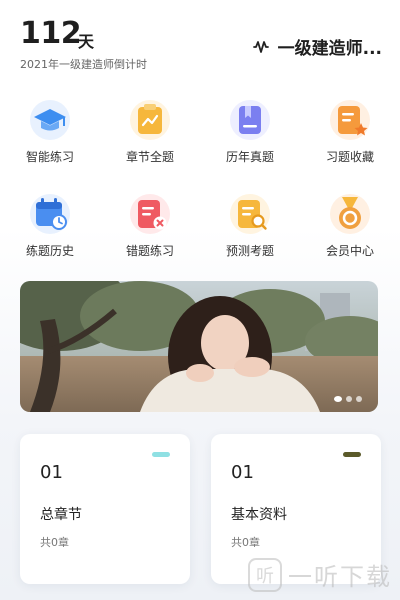 Image resolution: width=400 pixels, height=600 pixels. What do you see at coordinates (150, 120) in the screenshot?
I see `chart-clipboard-icon` at bounding box center [150, 120].